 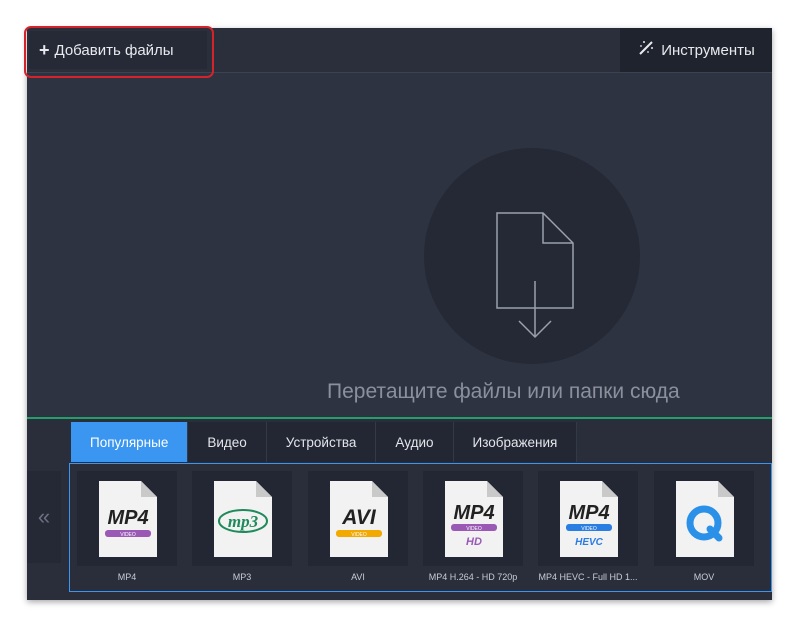 I want to click on file-drop-icon, so click(x=535, y=275).